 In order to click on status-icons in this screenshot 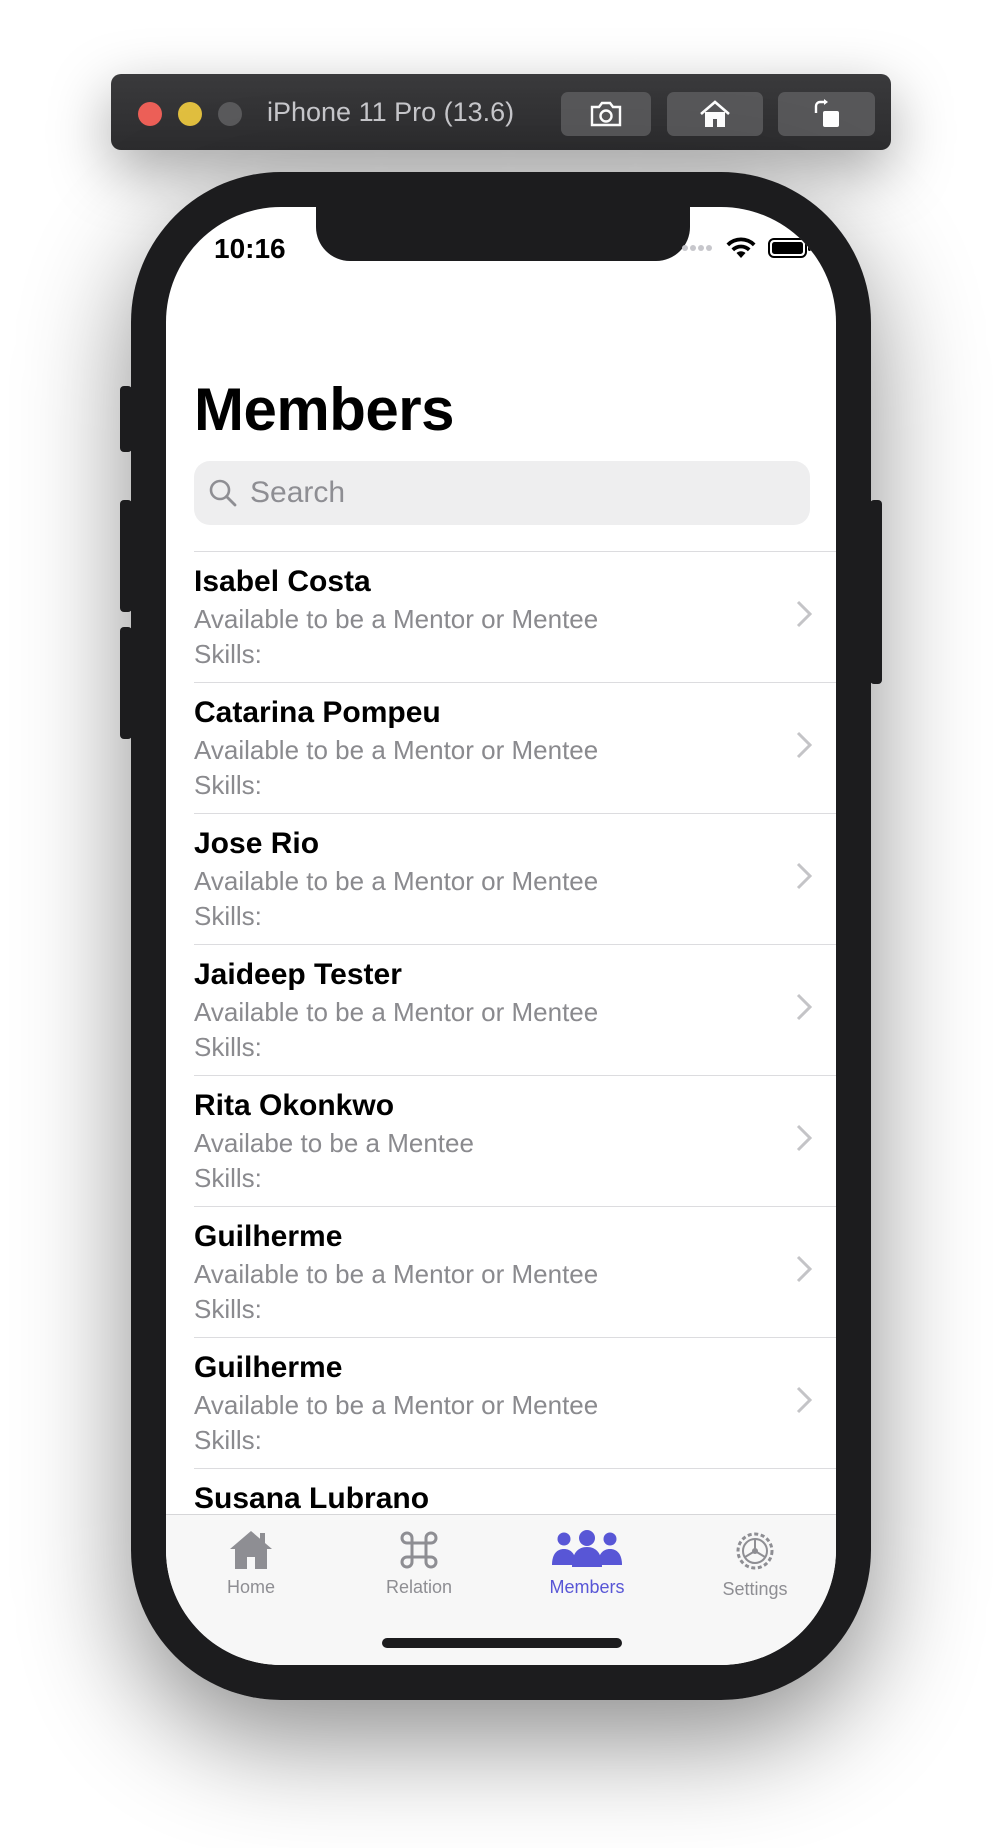, I will do `click(747, 248)`.